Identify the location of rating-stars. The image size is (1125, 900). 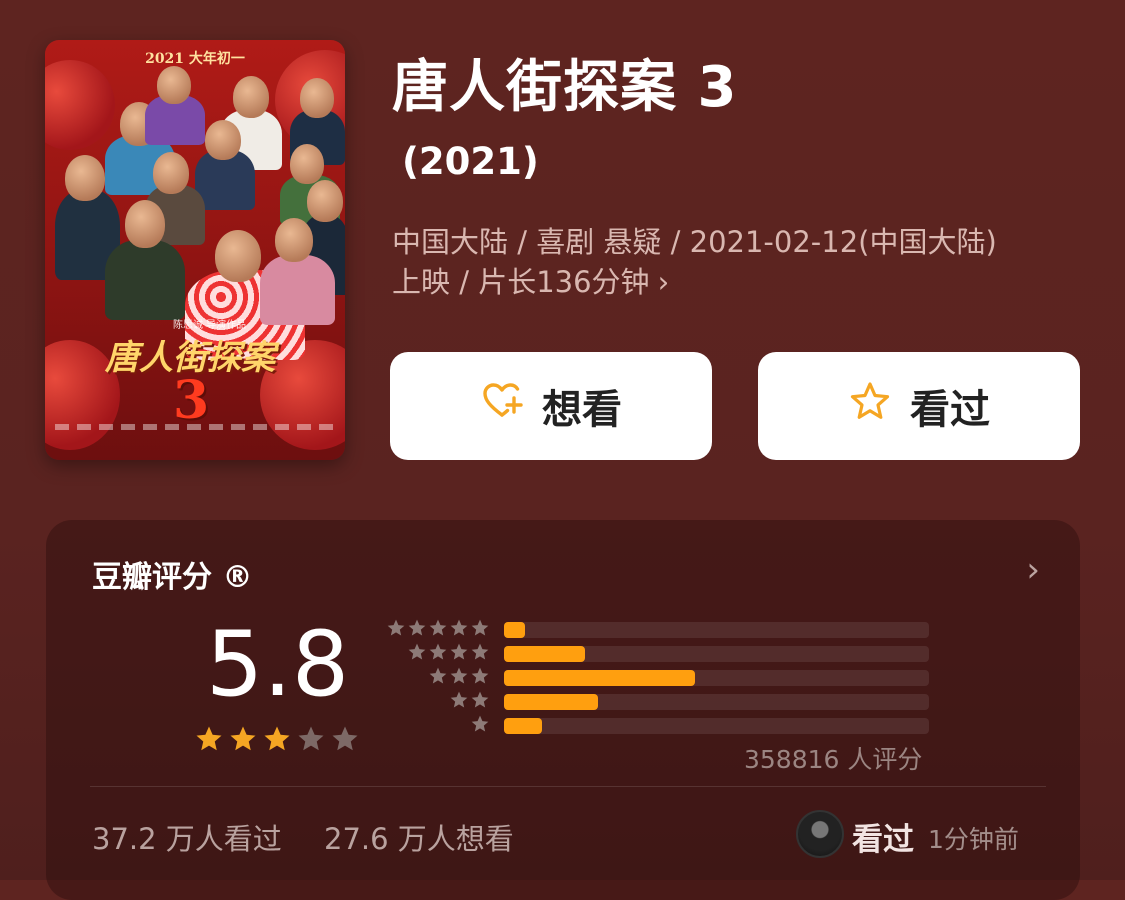
(277, 741).